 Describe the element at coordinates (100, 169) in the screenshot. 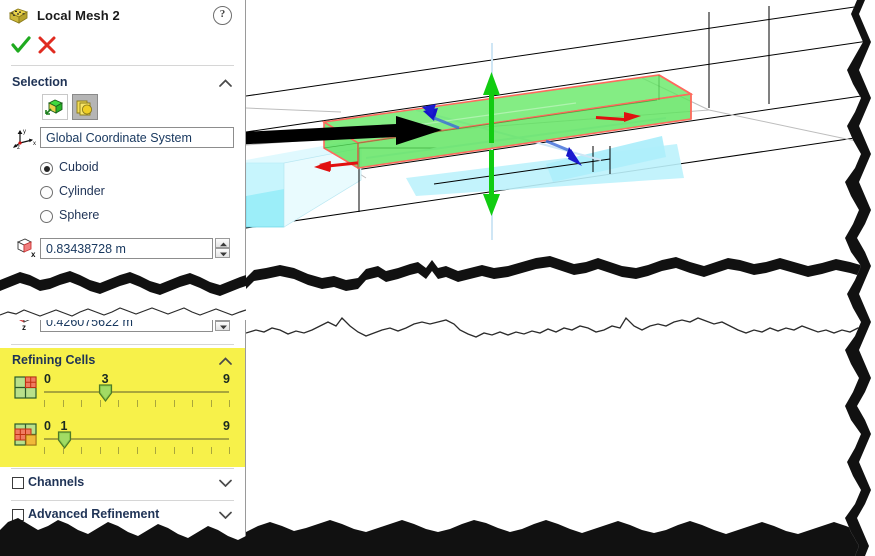

I see `radio-cuboid: Cuboid` at that location.